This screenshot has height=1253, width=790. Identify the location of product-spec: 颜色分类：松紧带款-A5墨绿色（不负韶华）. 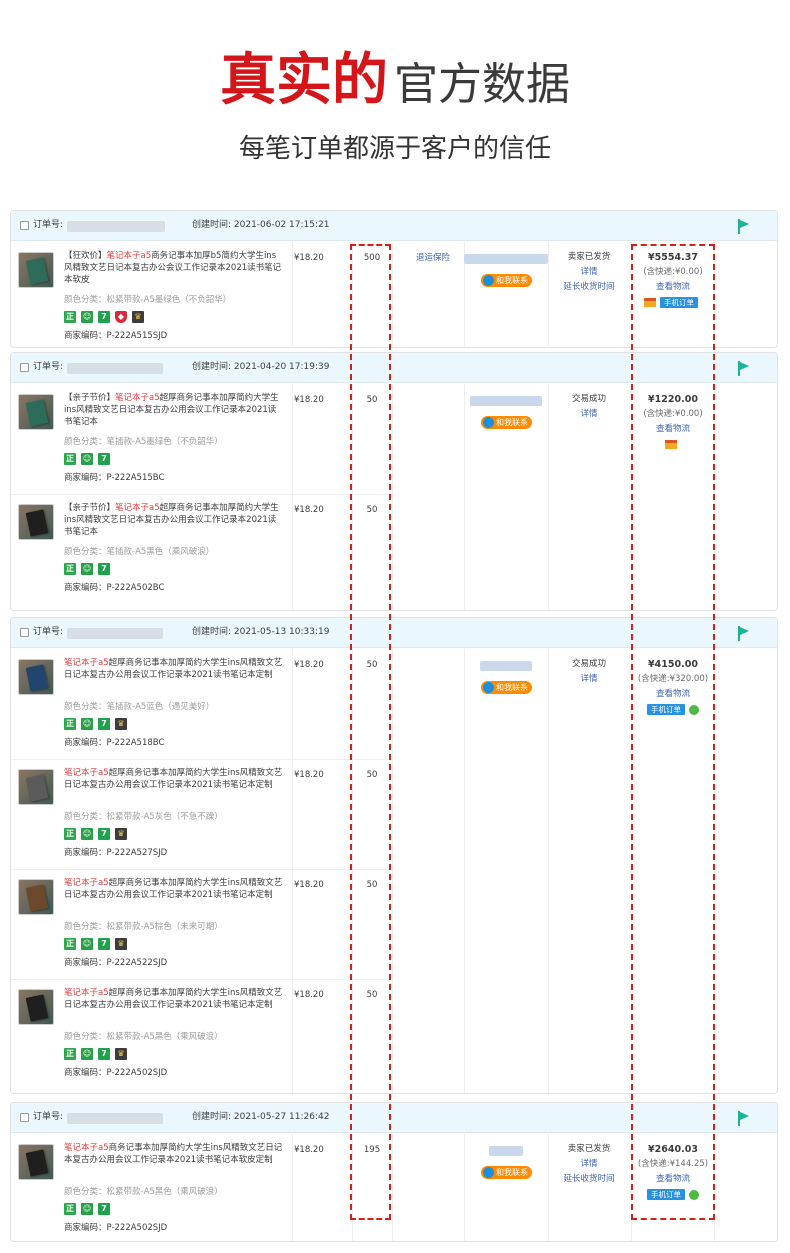
(148, 300).